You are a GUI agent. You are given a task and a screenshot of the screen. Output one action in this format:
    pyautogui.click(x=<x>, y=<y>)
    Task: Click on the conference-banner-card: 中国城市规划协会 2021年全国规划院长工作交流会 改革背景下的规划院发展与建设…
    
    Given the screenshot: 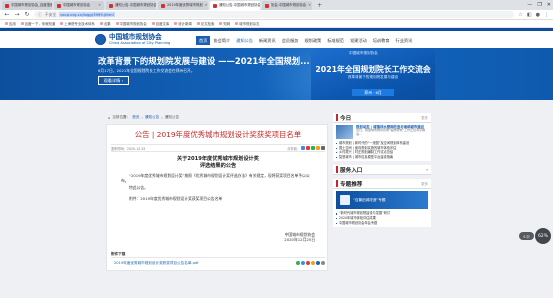 What is the action you would take?
    pyautogui.click(x=373, y=74)
    